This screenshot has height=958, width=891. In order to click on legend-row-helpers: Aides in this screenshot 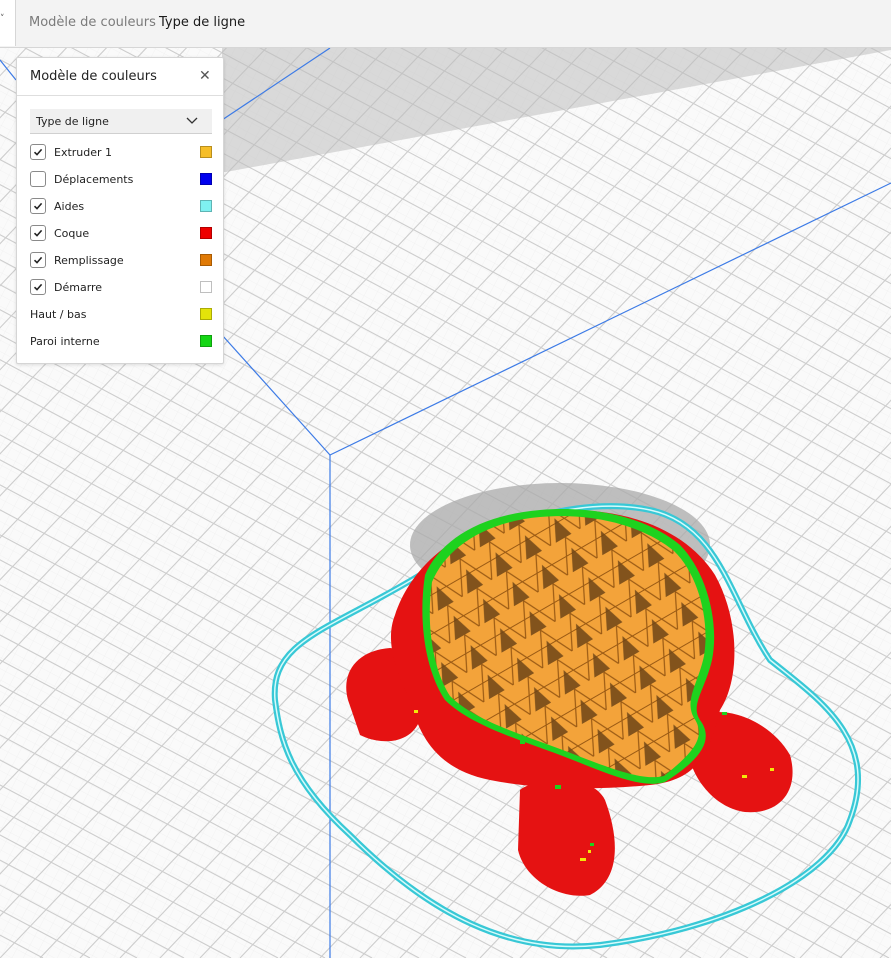, I will do `click(121, 207)`.